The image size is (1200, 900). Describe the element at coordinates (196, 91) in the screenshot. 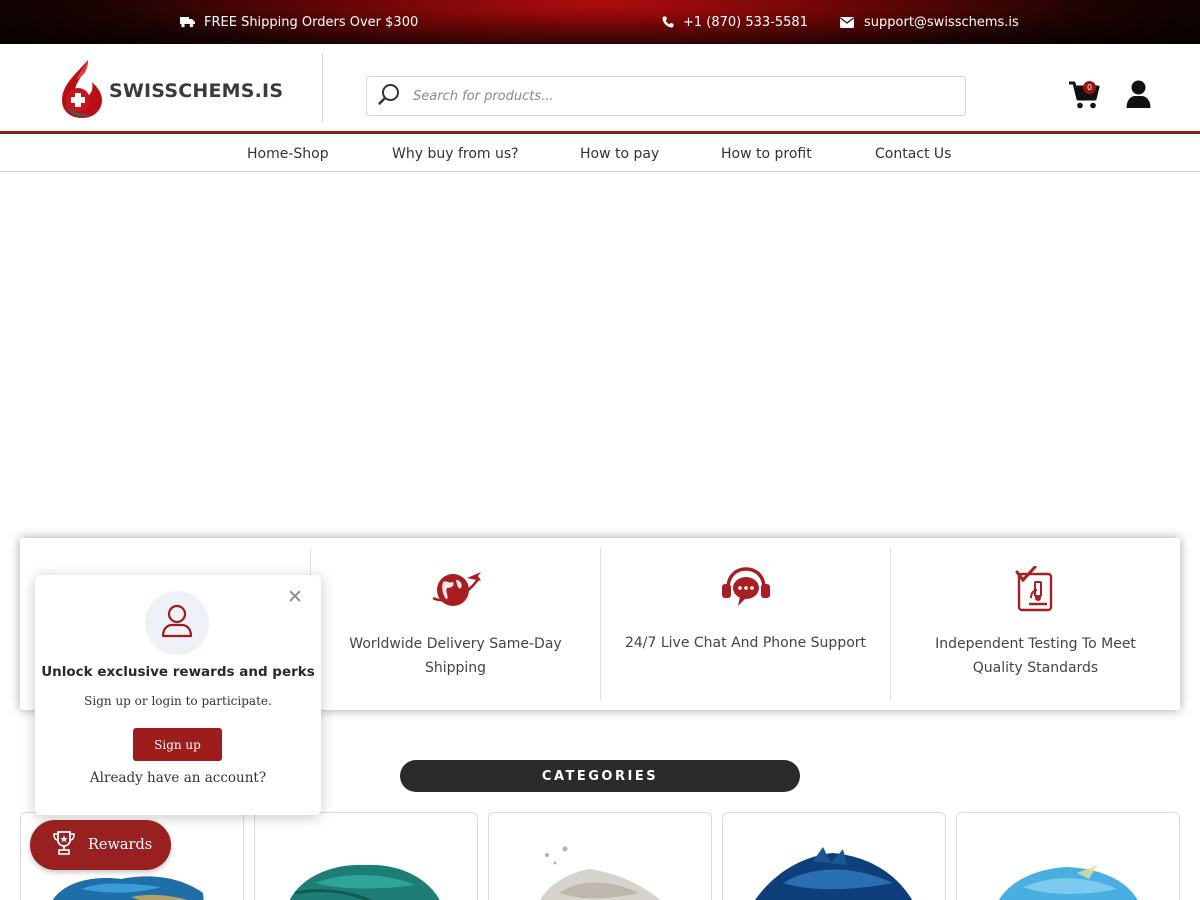

I see `logo-text: SWISSCHEMS.IS` at that location.